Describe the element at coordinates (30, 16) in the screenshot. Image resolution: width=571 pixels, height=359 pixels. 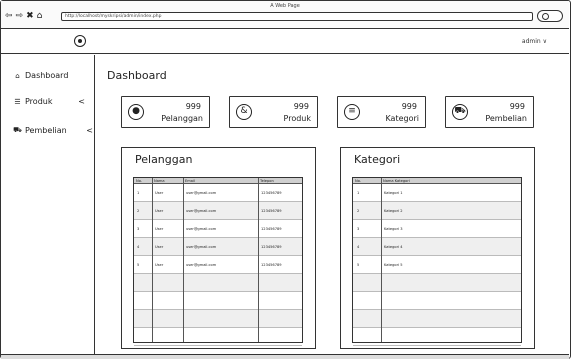
I see `close-icon: ✖` at that location.